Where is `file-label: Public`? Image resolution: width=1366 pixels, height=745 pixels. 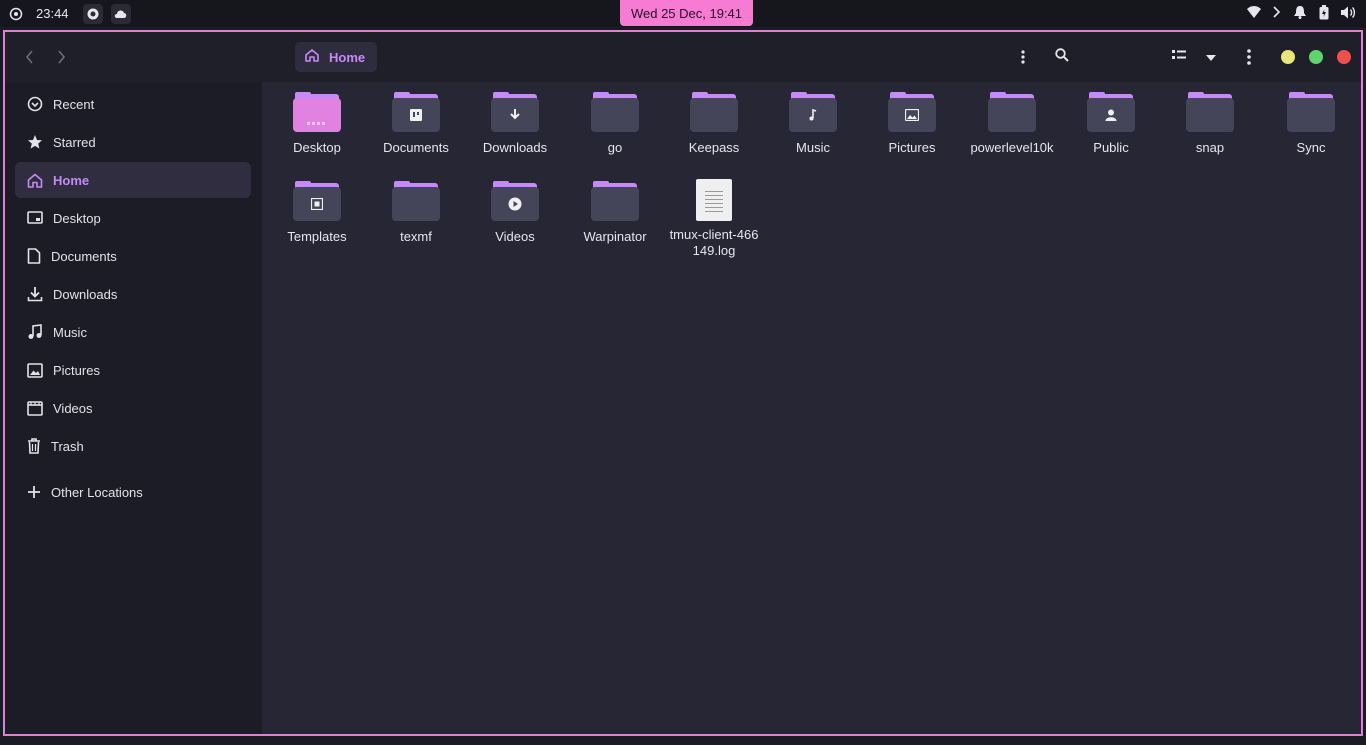 file-label: Public is located at coordinates (1111, 147).